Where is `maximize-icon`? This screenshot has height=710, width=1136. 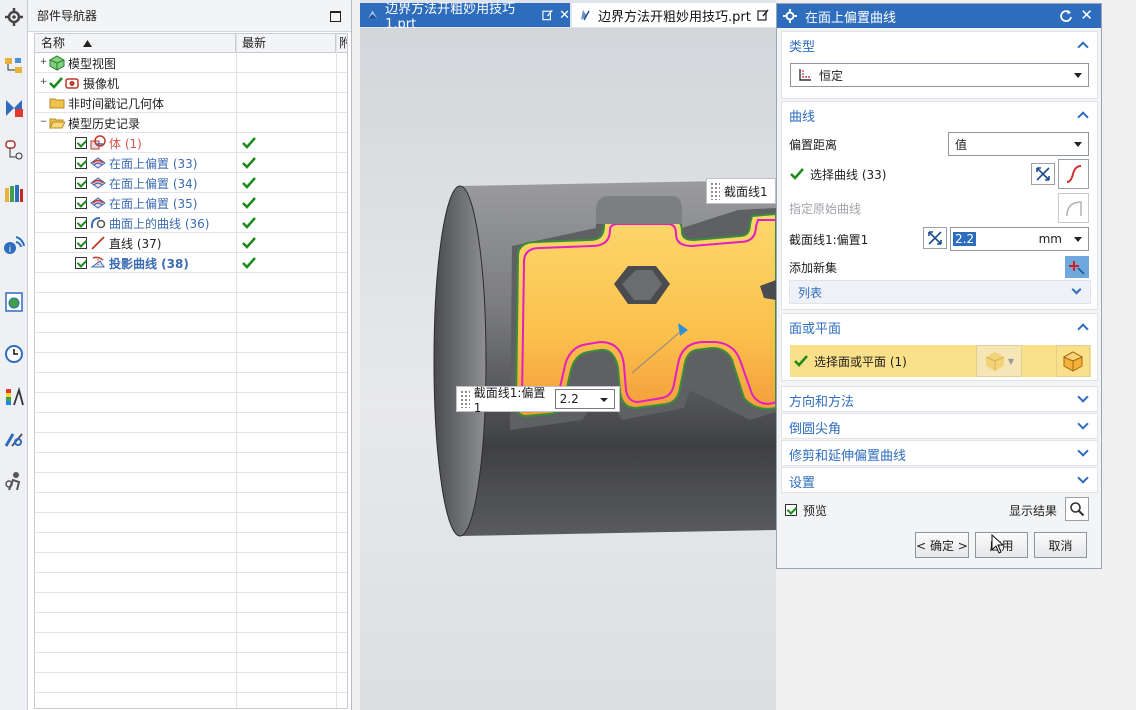
maximize-icon is located at coordinates (335, 16).